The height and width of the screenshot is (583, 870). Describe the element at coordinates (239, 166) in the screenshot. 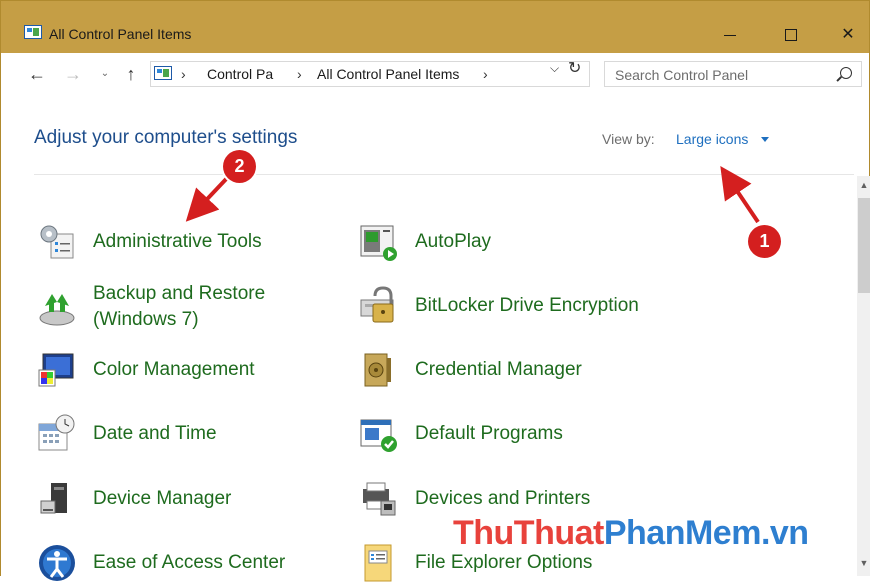

I see `annotation-badge-2: 2` at that location.